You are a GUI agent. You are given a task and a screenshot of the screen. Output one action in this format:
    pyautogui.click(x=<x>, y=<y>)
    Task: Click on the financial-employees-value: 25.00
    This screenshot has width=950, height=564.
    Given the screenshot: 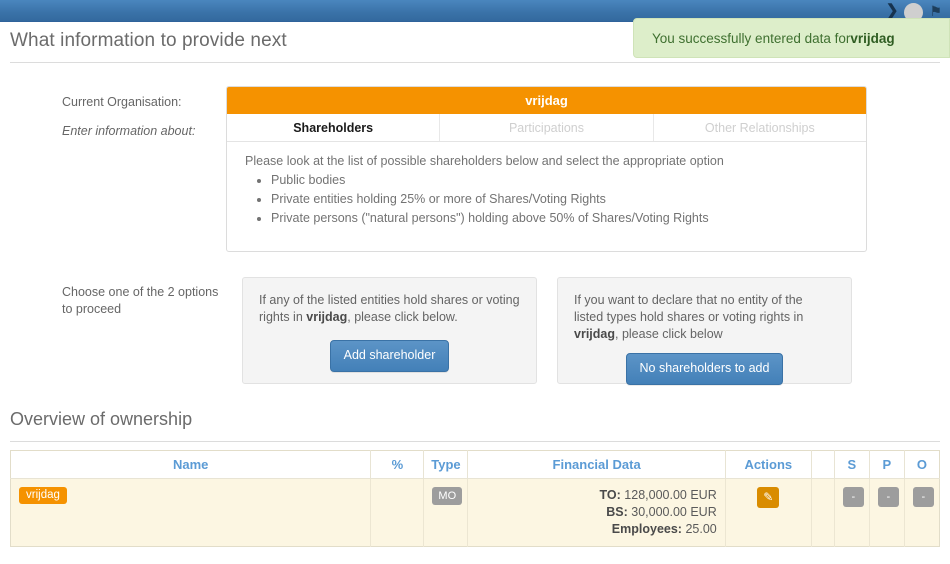 What is the action you would take?
    pyautogui.click(x=701, y=529)
    